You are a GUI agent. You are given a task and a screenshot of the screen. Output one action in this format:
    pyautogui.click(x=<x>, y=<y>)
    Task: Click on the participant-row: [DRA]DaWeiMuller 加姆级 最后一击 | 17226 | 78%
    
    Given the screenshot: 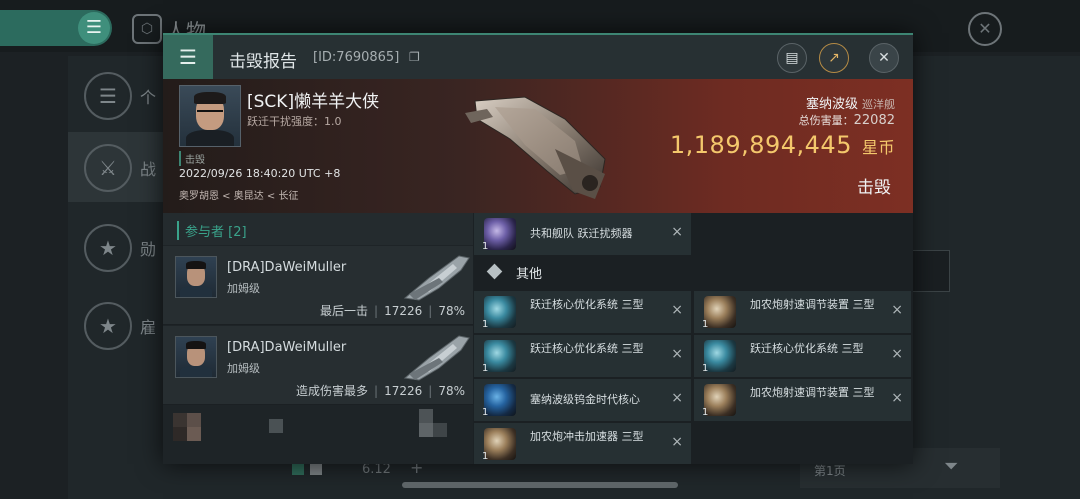 What is the action you would take?
    pyautogui.click(x=318, y=285)
    